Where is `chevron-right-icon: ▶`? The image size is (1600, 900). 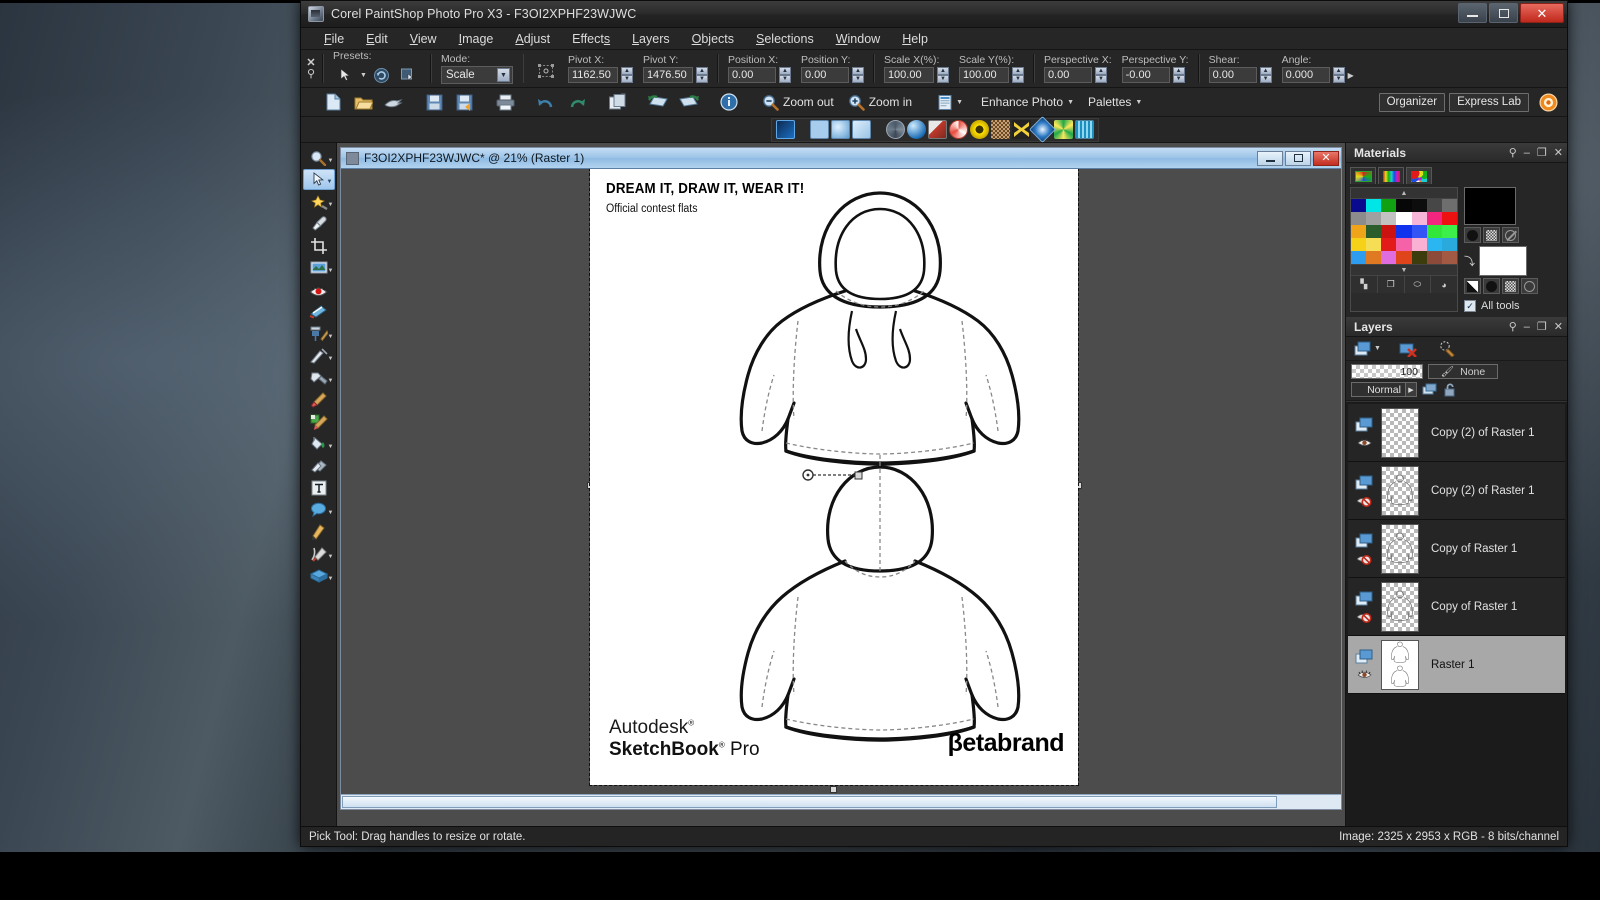 chevron-right-icon: ▶ is located at coordinates (1410, 389).